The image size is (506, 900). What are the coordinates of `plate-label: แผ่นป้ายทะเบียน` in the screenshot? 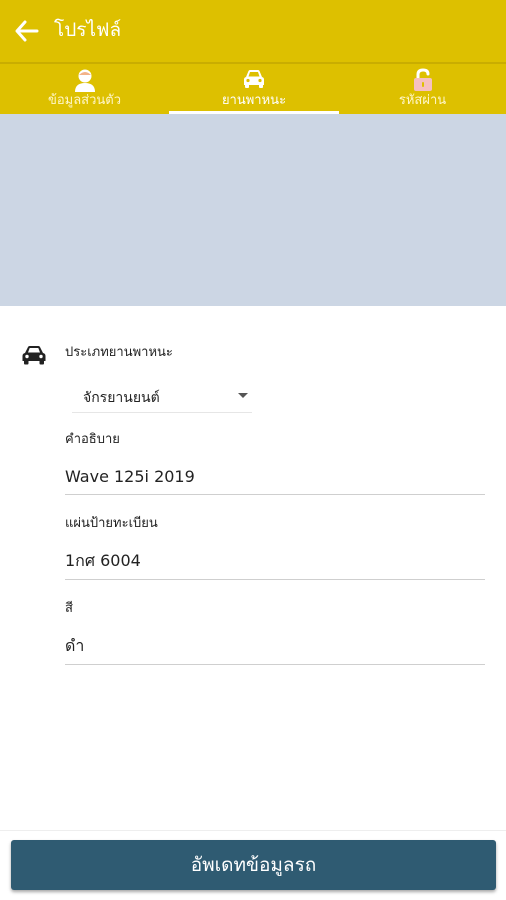 It's located at (111, 523).